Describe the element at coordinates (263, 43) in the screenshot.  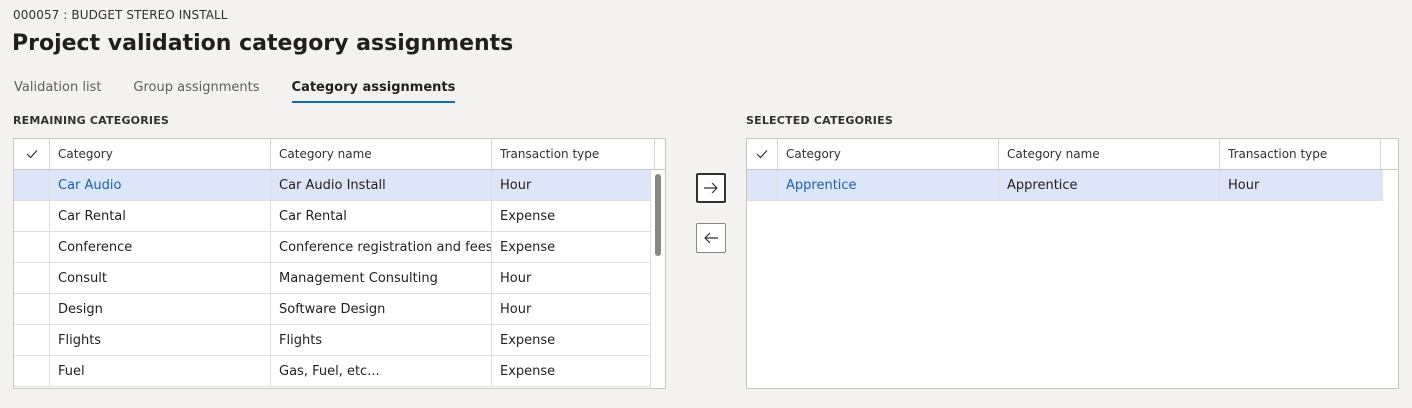
I see `page-title: Project validation category assignments` at that location.